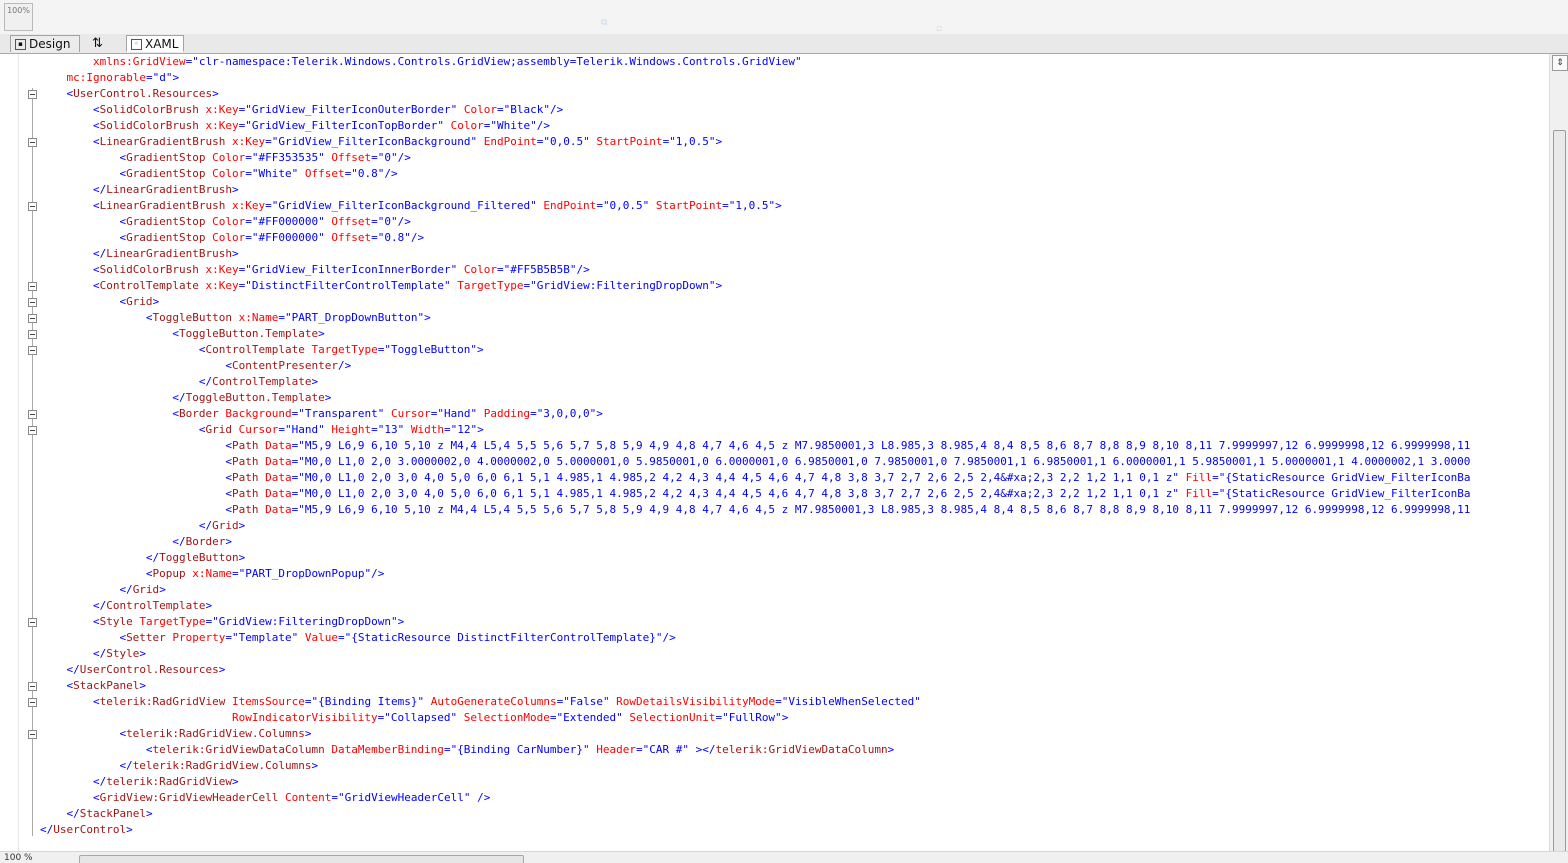 The image size is (1568, 863). I want to click on code-token: SelectionUnit, so click(669, 717).